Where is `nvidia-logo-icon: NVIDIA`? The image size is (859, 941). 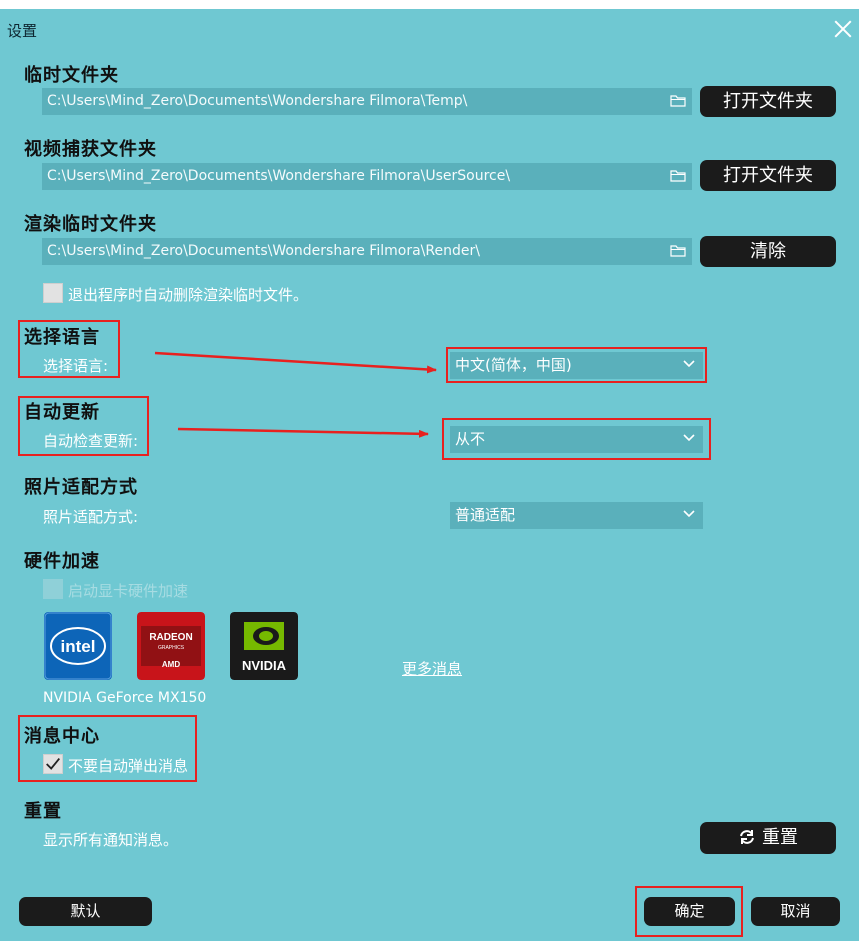
nvidia-logo-icon: NVIDIA is located at coordinates (264, 646).